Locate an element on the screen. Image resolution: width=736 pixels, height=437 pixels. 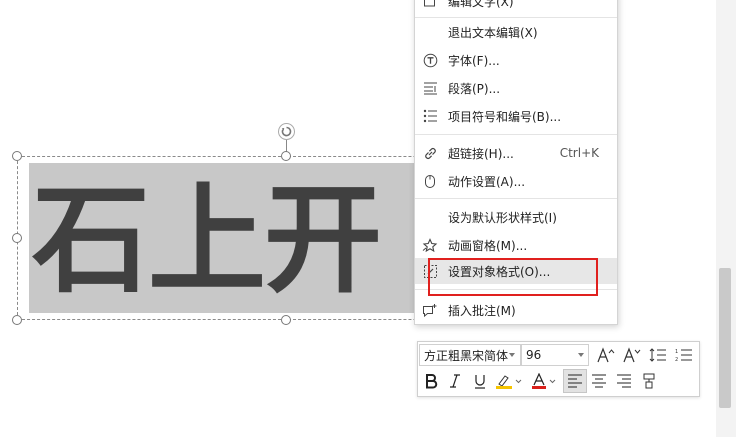
align-right-button is located at coordinates (624, 381).